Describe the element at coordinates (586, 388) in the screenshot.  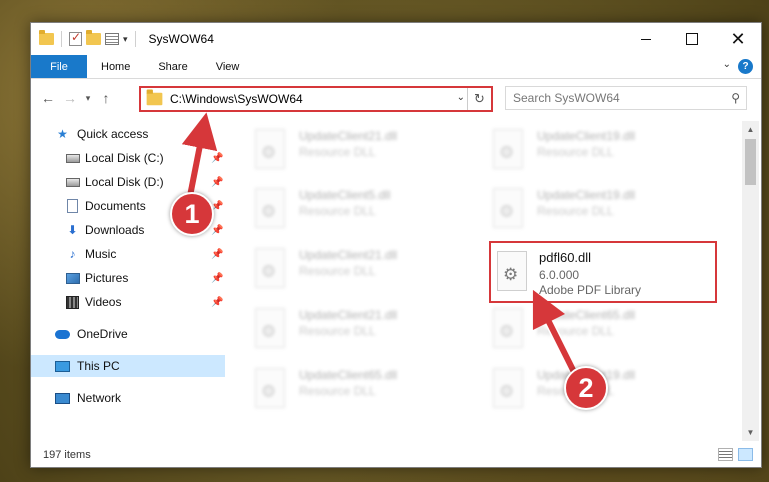
I see `step-2-badge: 2` at that location.